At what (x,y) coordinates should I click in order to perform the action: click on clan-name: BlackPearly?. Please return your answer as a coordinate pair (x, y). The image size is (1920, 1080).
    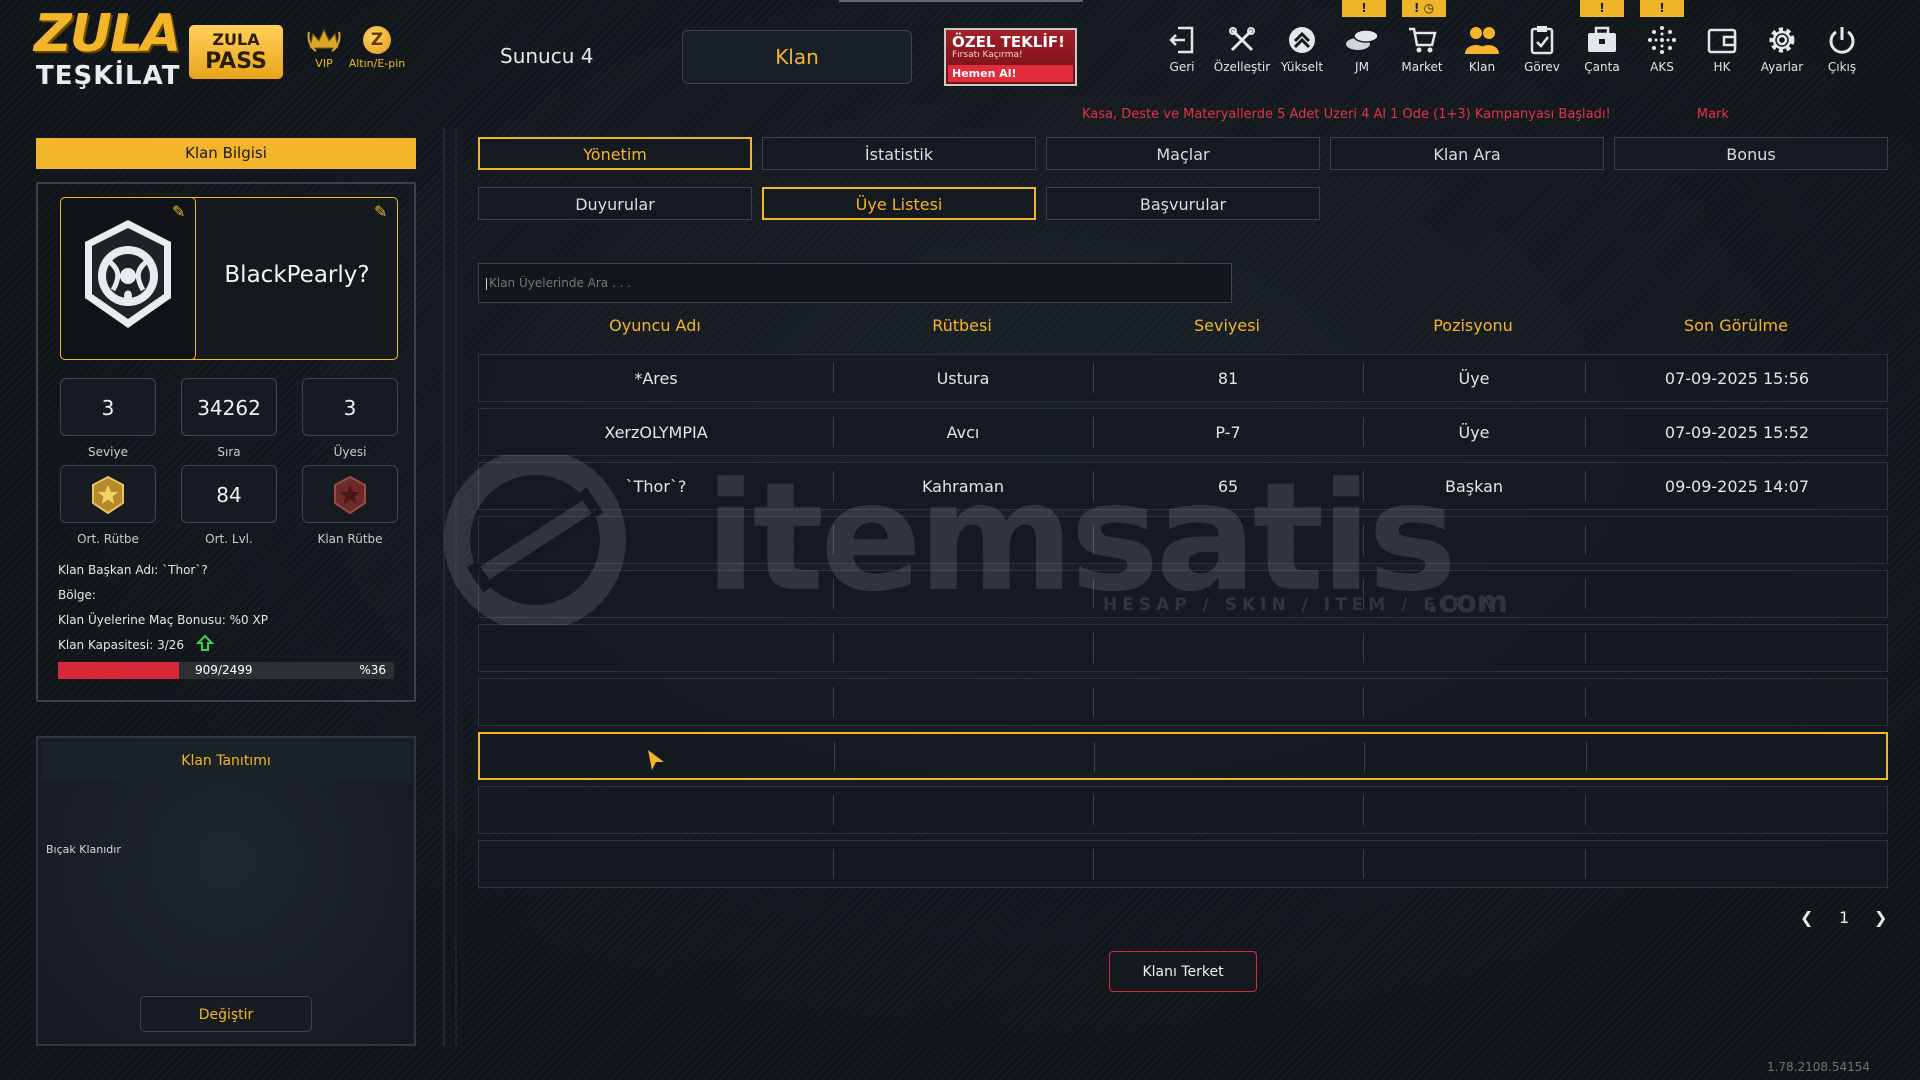
    Looking at the image, I should click on (297, 275).